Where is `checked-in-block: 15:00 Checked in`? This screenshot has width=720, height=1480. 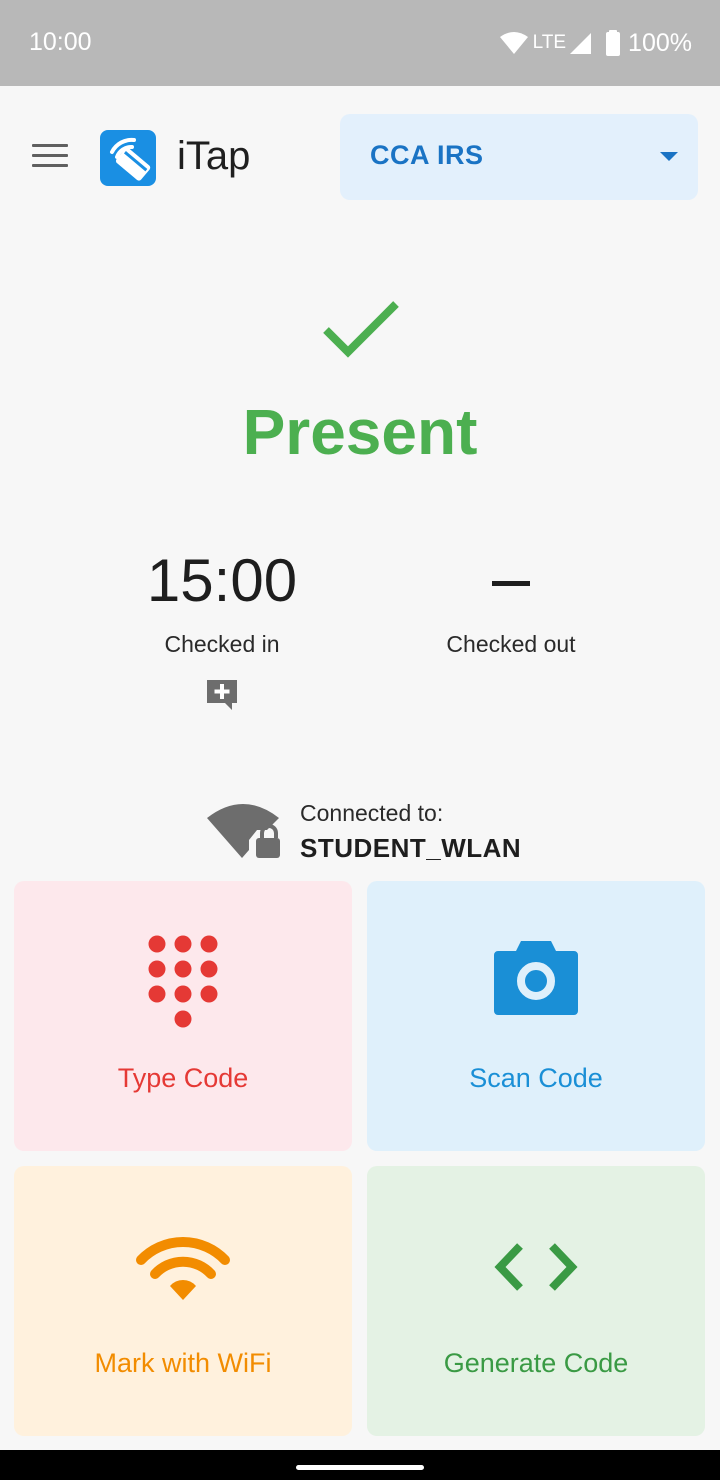 checked-in-block: 15:00 Checked in is located at coordinates (222, 601).